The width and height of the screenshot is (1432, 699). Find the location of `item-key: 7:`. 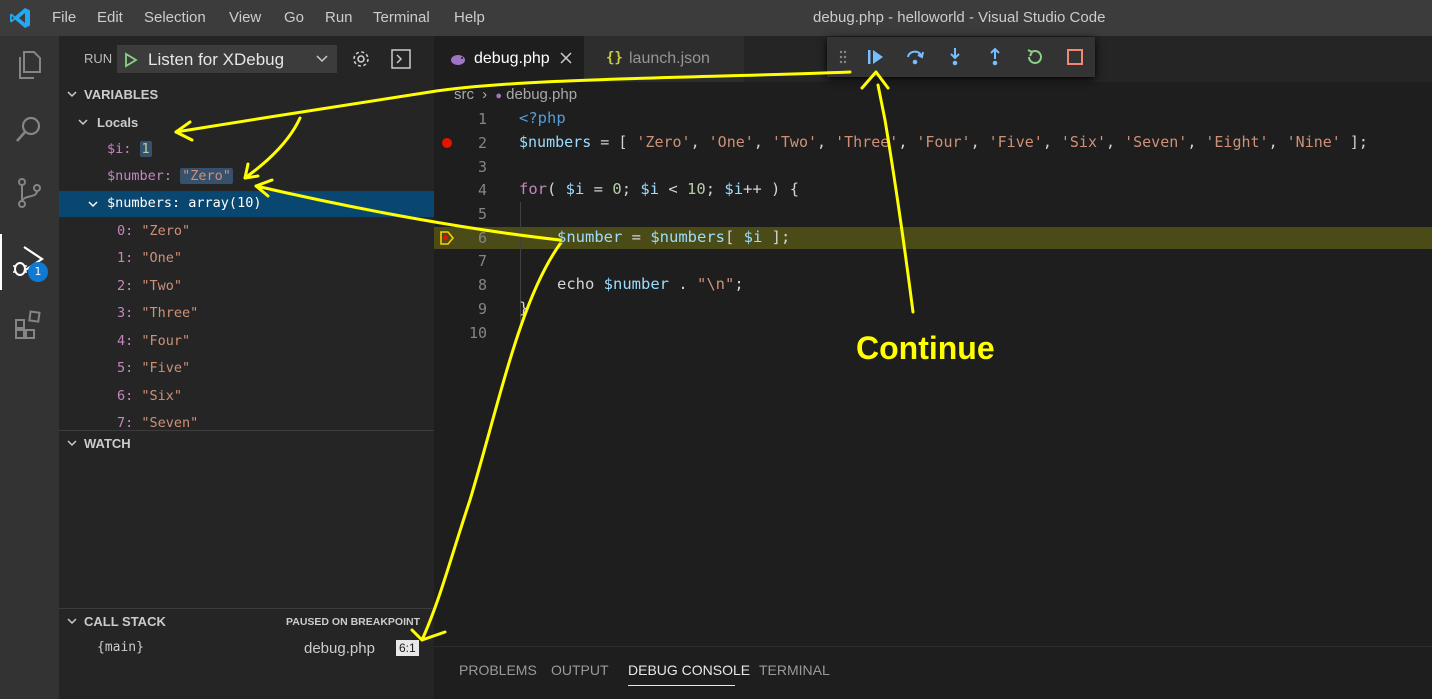

item-key: 7: is located at coordinates (125, 422).